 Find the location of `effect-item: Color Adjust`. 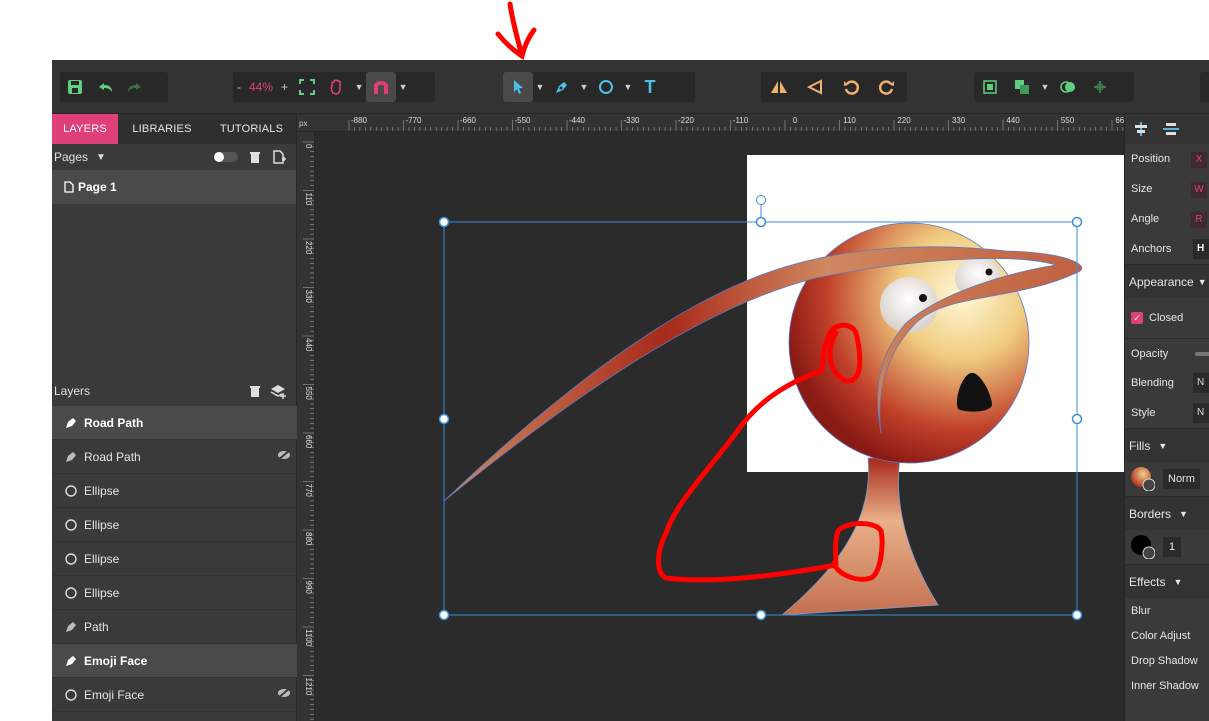

effect-item: Color Adjust is located at coordinates (1167, 635).